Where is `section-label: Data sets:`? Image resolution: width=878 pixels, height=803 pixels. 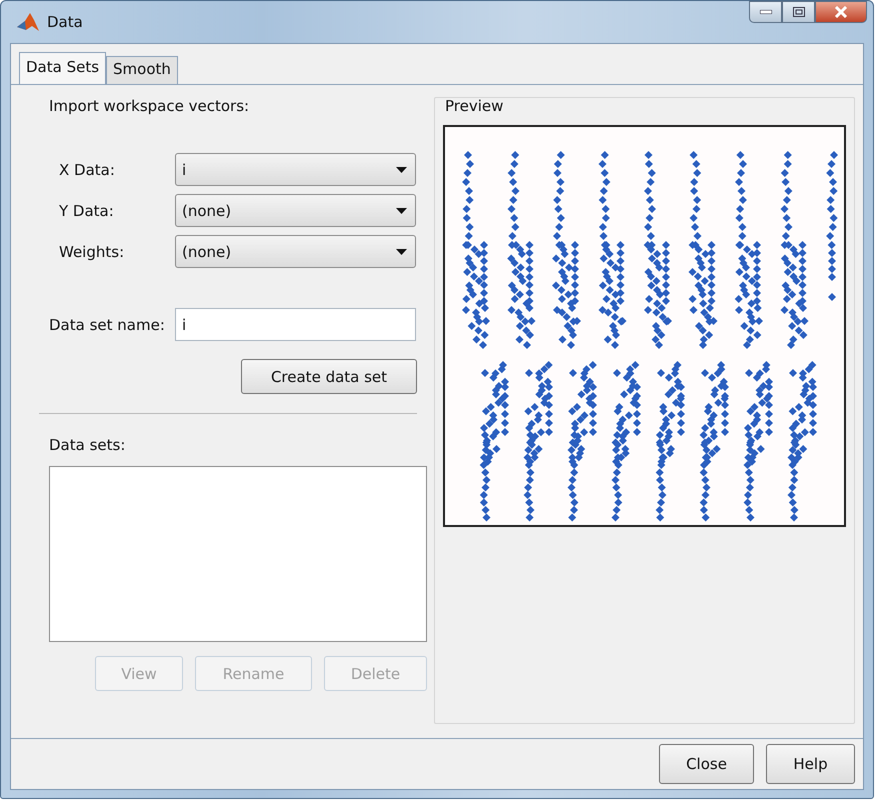 section-label: Data sets: is located at coordinates (87, 445).